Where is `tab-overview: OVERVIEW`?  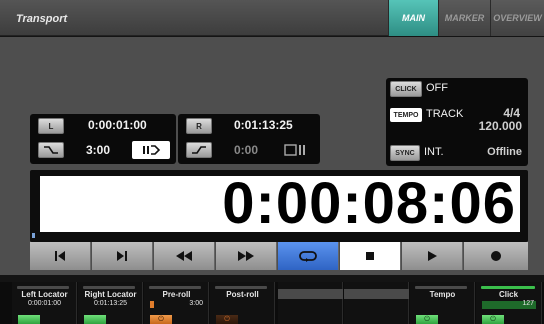 tab-overview: OVERVIEW is located at coordinates (517, 18).